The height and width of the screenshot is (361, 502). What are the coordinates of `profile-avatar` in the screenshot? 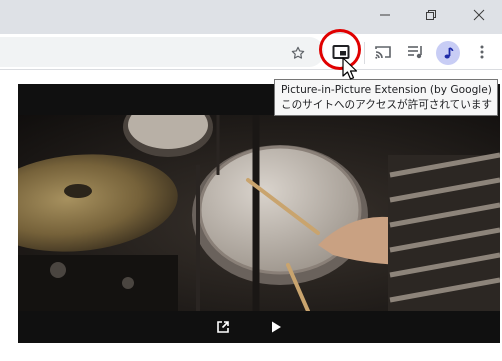 It's located at (448, 53).